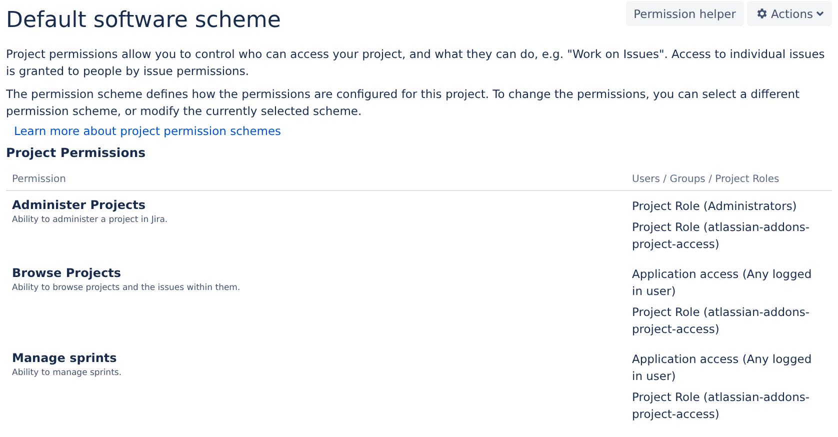  Describe the element at coordinates (39, 179) in the screenshot. I see `column-header: Permission` at that location.